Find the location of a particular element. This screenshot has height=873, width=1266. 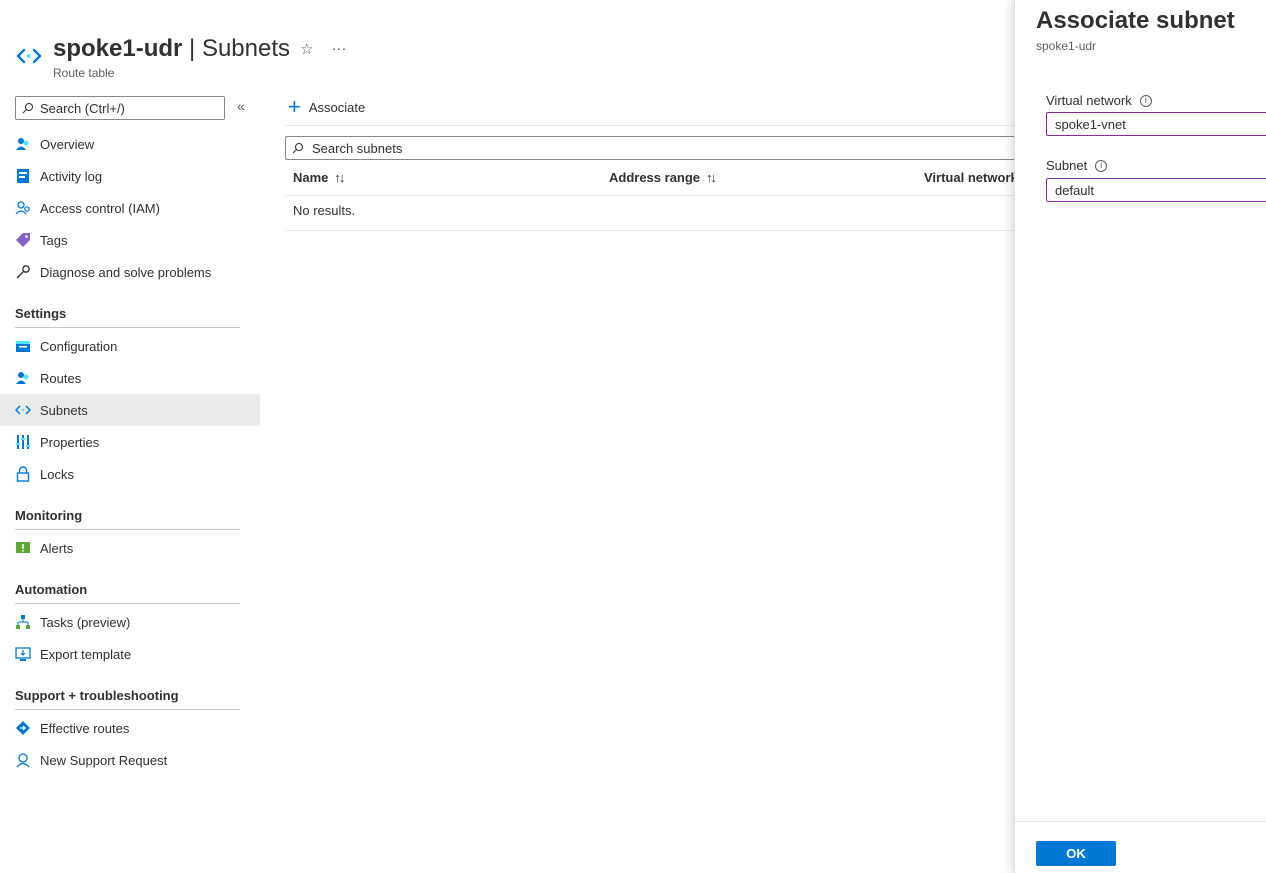

routes-icon is located at coordinates (23, 378).